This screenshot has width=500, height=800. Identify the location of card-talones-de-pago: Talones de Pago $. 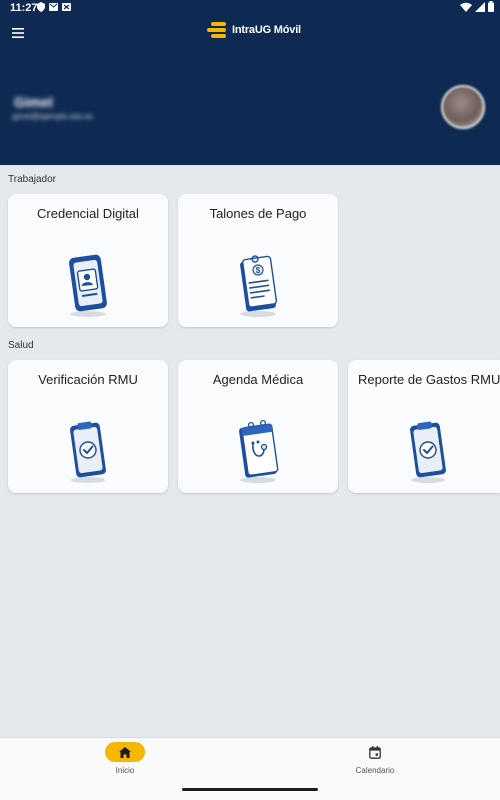
(258, 260).